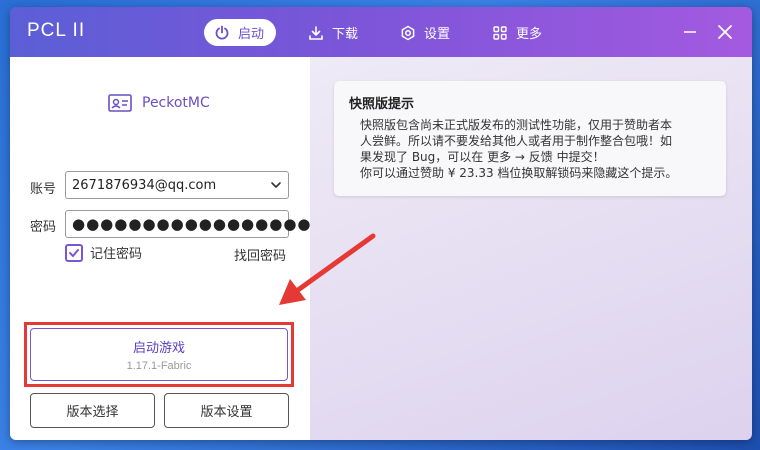  I want to click on notice-title: 快照版提示, so click(382, 104).